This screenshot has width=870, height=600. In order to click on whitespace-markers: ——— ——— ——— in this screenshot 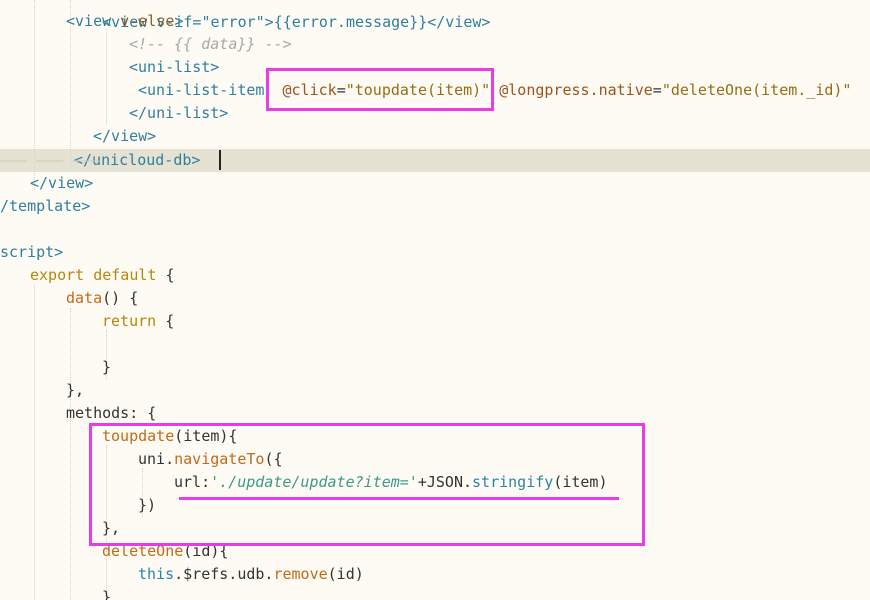, I will do `click(50, 160)`.